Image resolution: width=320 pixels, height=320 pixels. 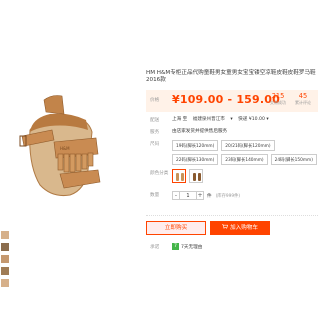 I want to click on add-to-cart-button: 加入购物车, so click(x=240, y=228).